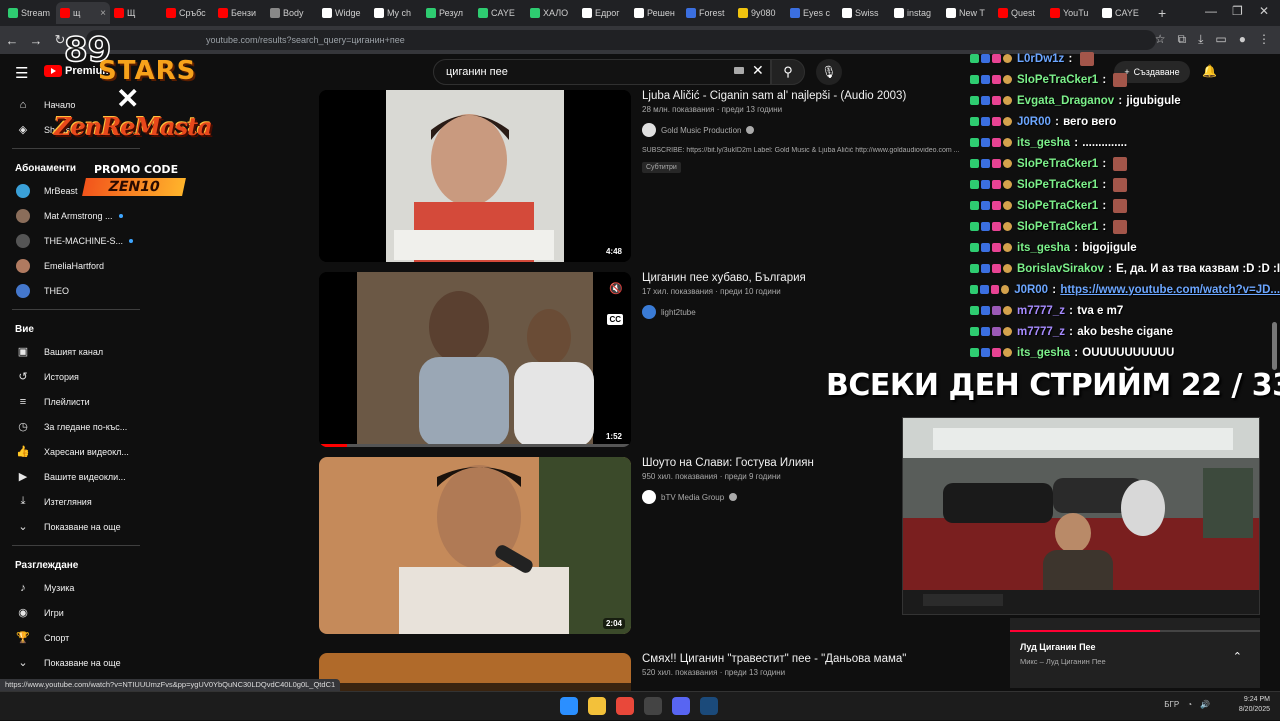  What do you see at coordinates (1135, 631) in the screenshot?
I see `mini-player-progress` at bounding box center [1135, 631].